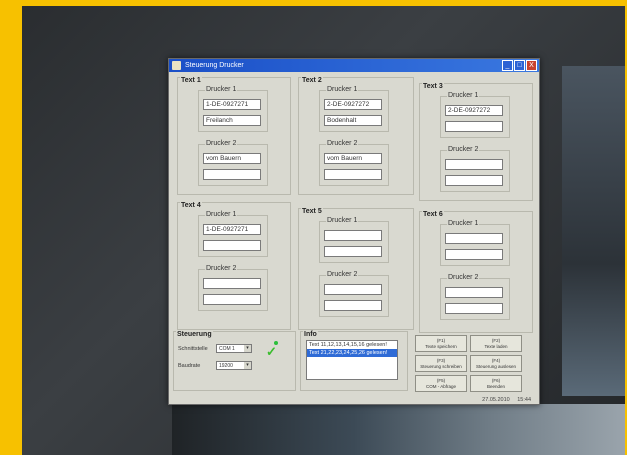 The width and height of the screenshot is (627, 455). I want to click on close-button: X, so click(531, 65).